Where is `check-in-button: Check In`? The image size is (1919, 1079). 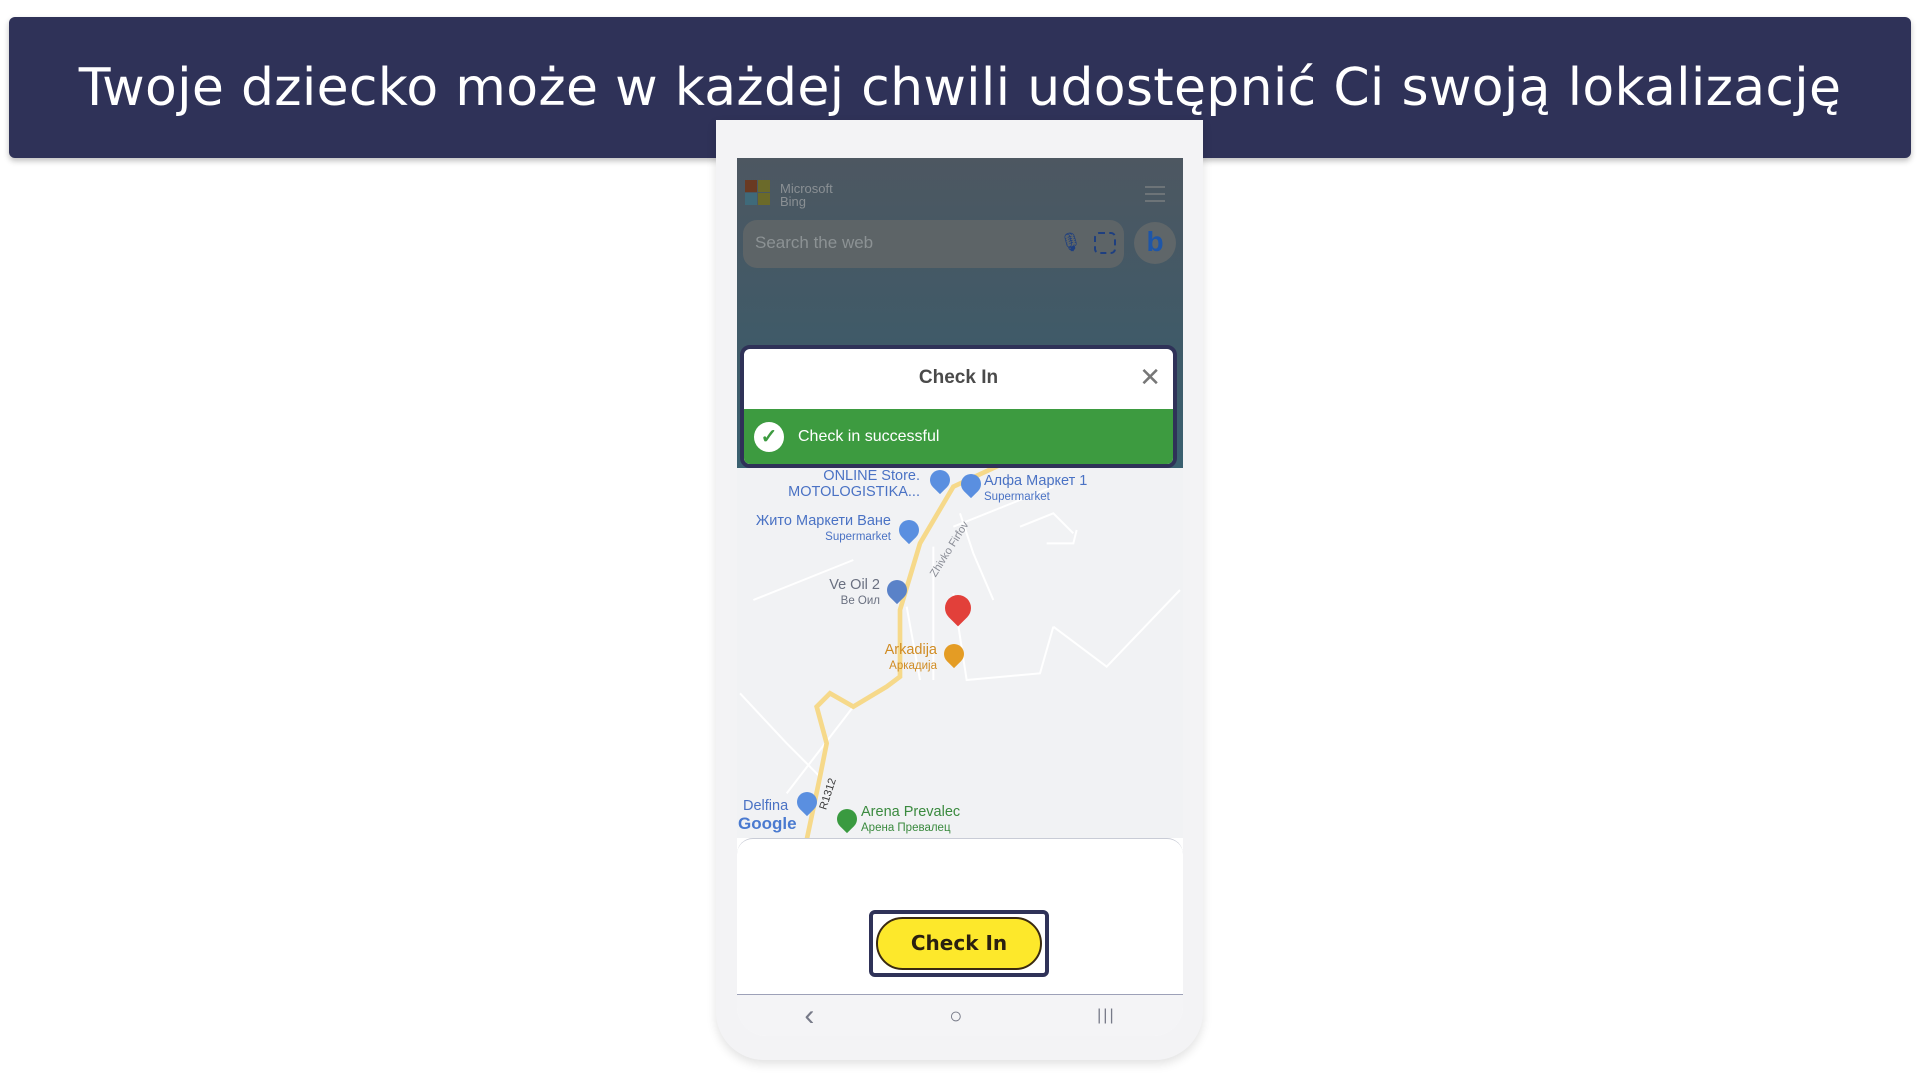 check-in-button: Check In is located at coordinates (959, 943).